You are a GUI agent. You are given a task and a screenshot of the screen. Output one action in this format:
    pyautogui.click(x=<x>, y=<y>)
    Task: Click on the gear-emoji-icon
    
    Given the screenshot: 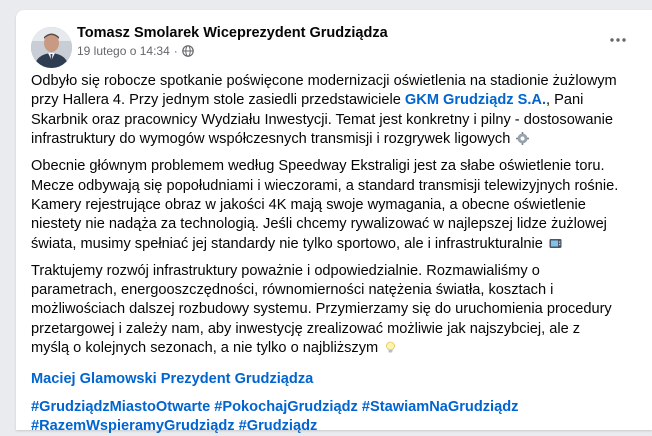 What is the action you would take?
    pyautogui.click(x=523, y=139)
    